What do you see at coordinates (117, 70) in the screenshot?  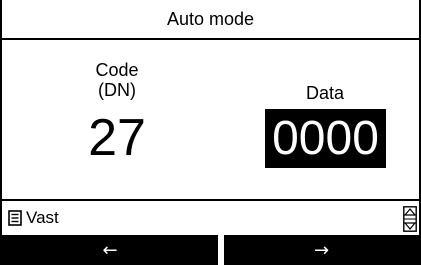 I see `code-label-line1: Code` at bounding box center [117, 70].